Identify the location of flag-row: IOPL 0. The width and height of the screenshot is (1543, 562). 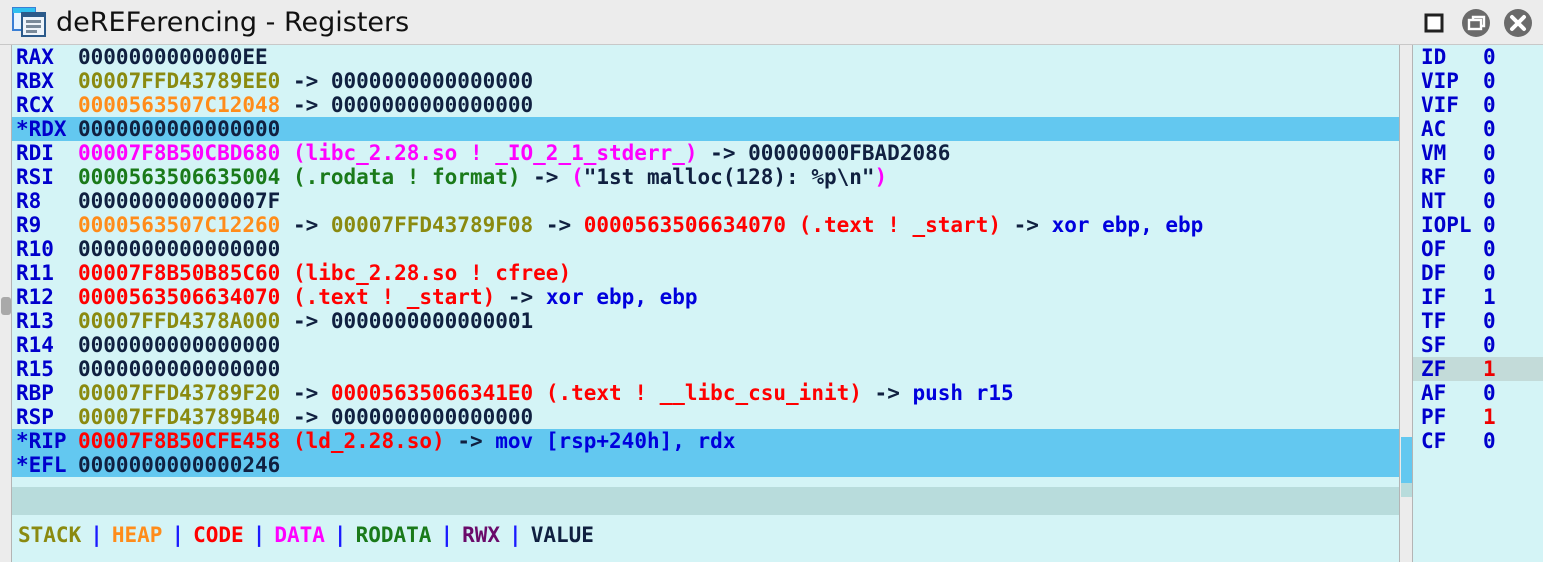
(1478, 225).